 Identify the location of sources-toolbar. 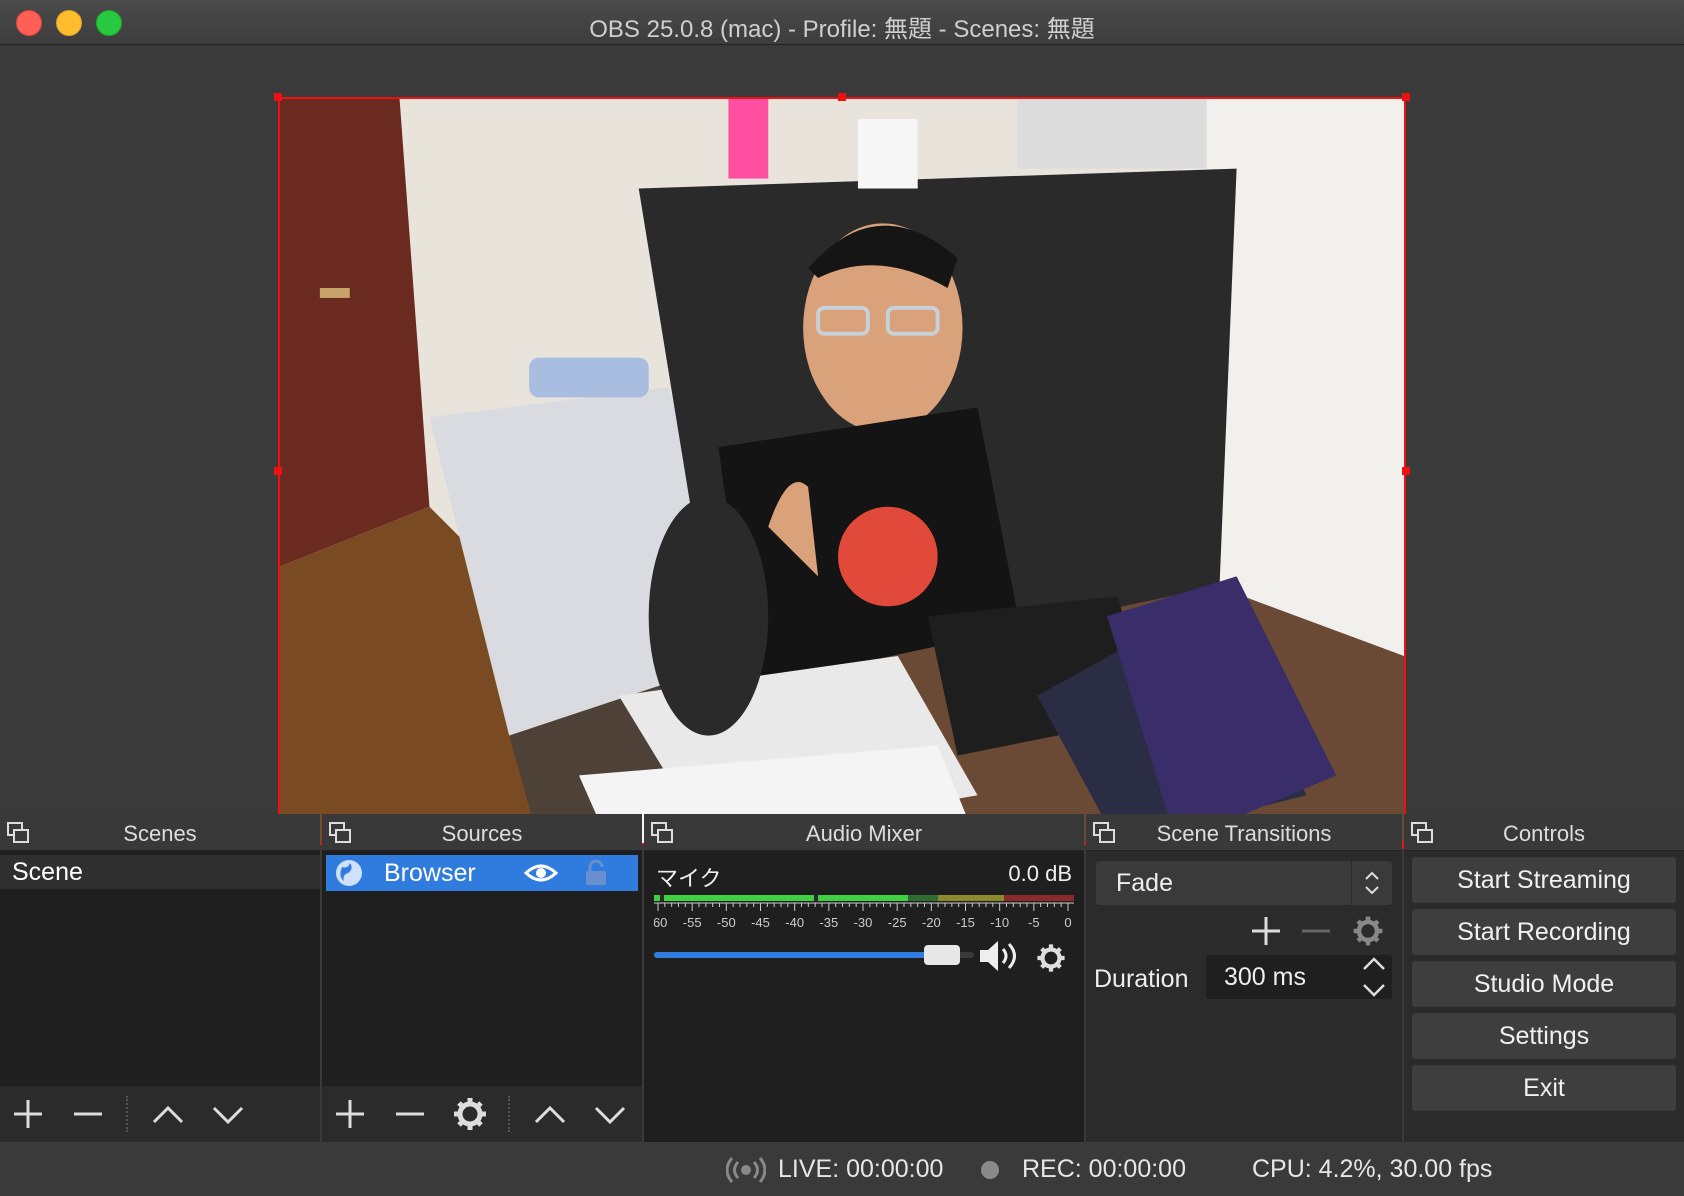
(482, 1113).